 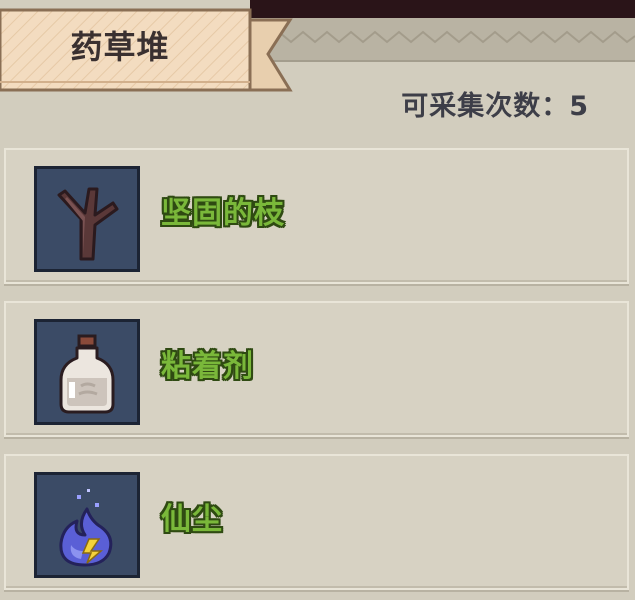 What do you see at coordinates (445, 37) in the screenshot?
I see `header-zigzag-decoration` at bounding box center [445, 37].